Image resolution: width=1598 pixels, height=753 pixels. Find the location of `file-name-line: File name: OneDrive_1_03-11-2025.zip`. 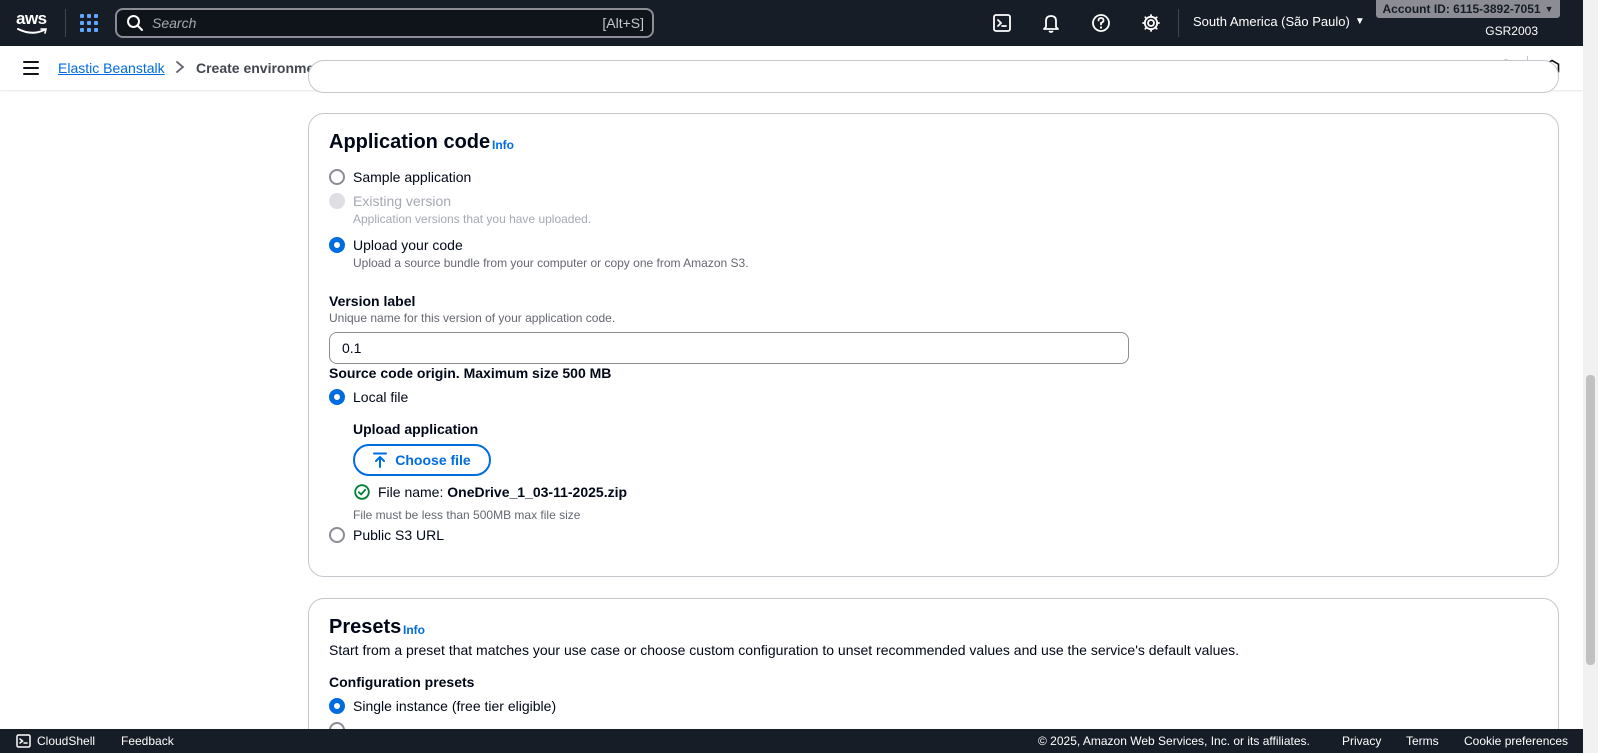

file-name-line: File name: OneDrive_1_03-11-2025.zip is located at coordinates (502, 492).